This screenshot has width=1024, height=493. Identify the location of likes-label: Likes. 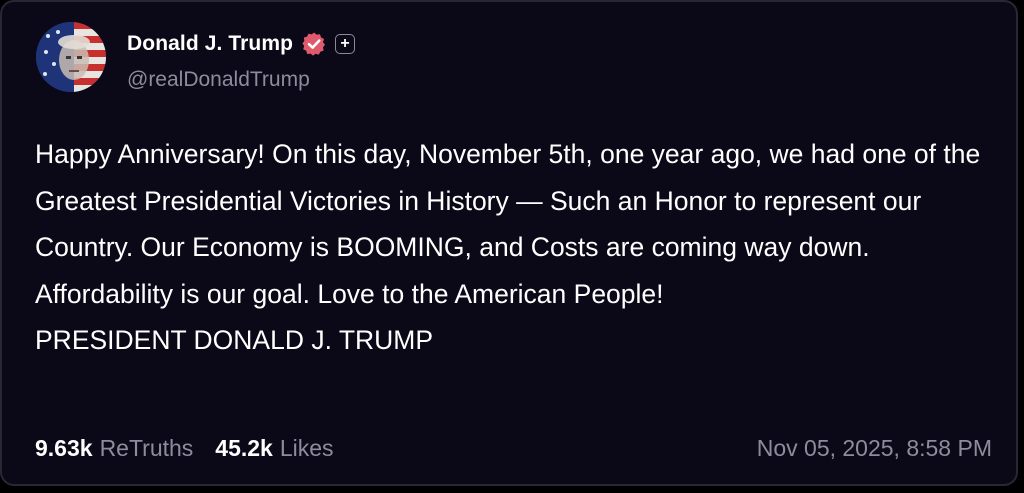
(306, 447).